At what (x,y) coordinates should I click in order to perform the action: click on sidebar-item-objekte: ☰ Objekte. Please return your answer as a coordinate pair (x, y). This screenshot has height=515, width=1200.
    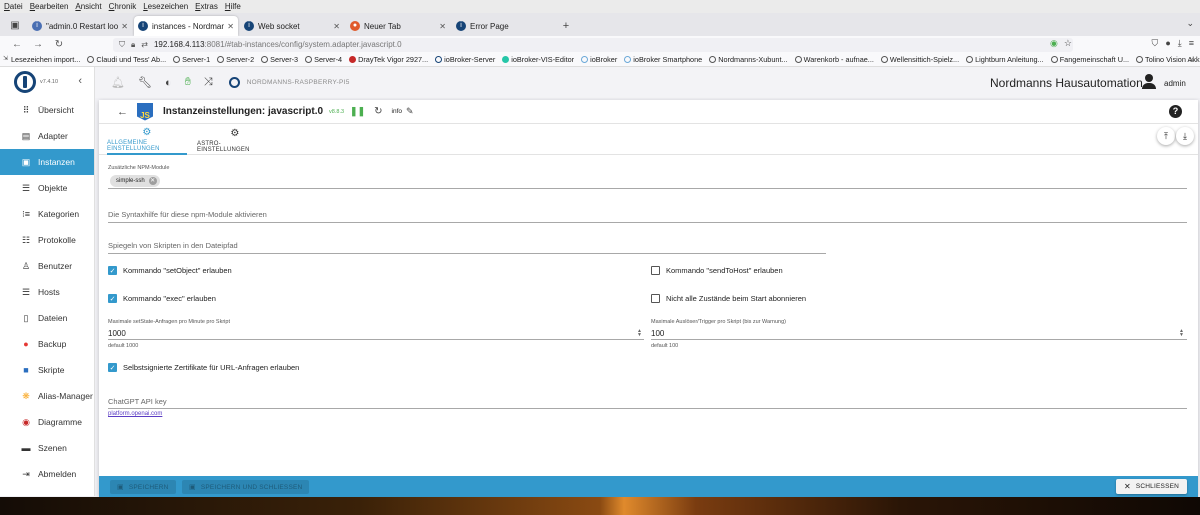
    Looking at the image, I should click on (47, 188).